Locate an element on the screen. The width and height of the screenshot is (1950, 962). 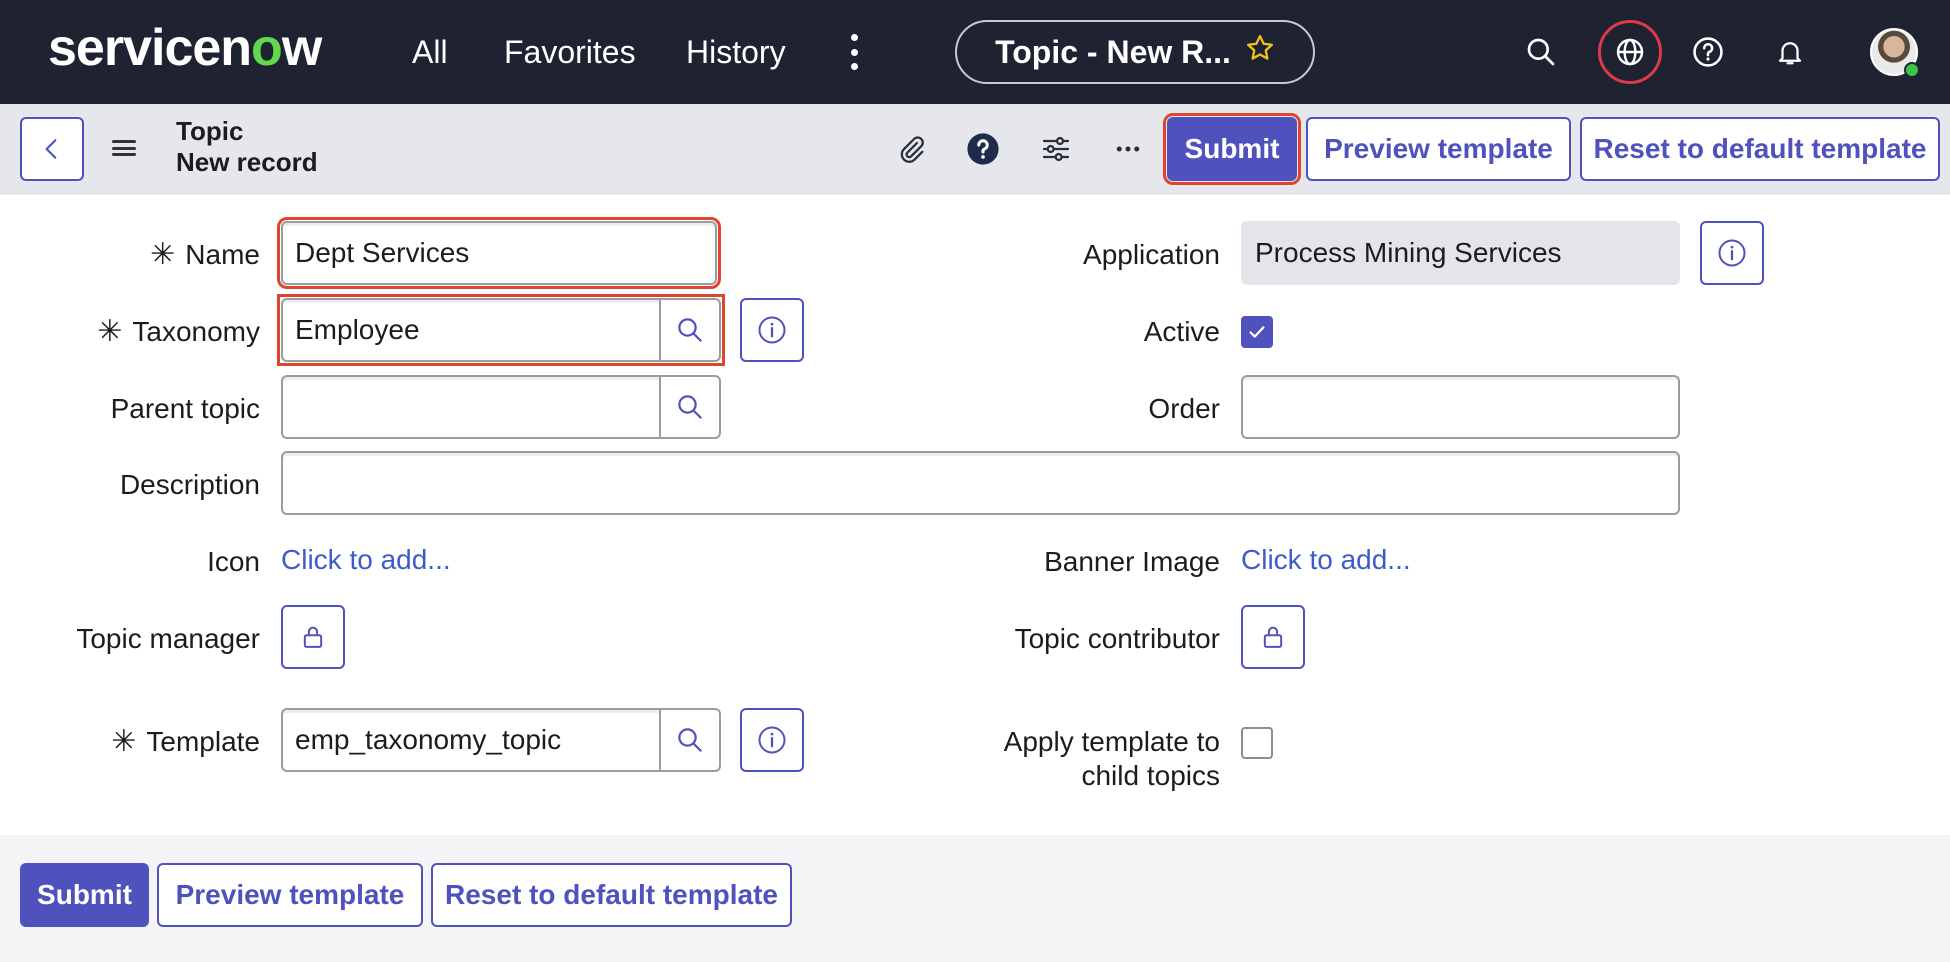
reset-template-button-footer: Reset to default template is located at coordinates (611, 895).